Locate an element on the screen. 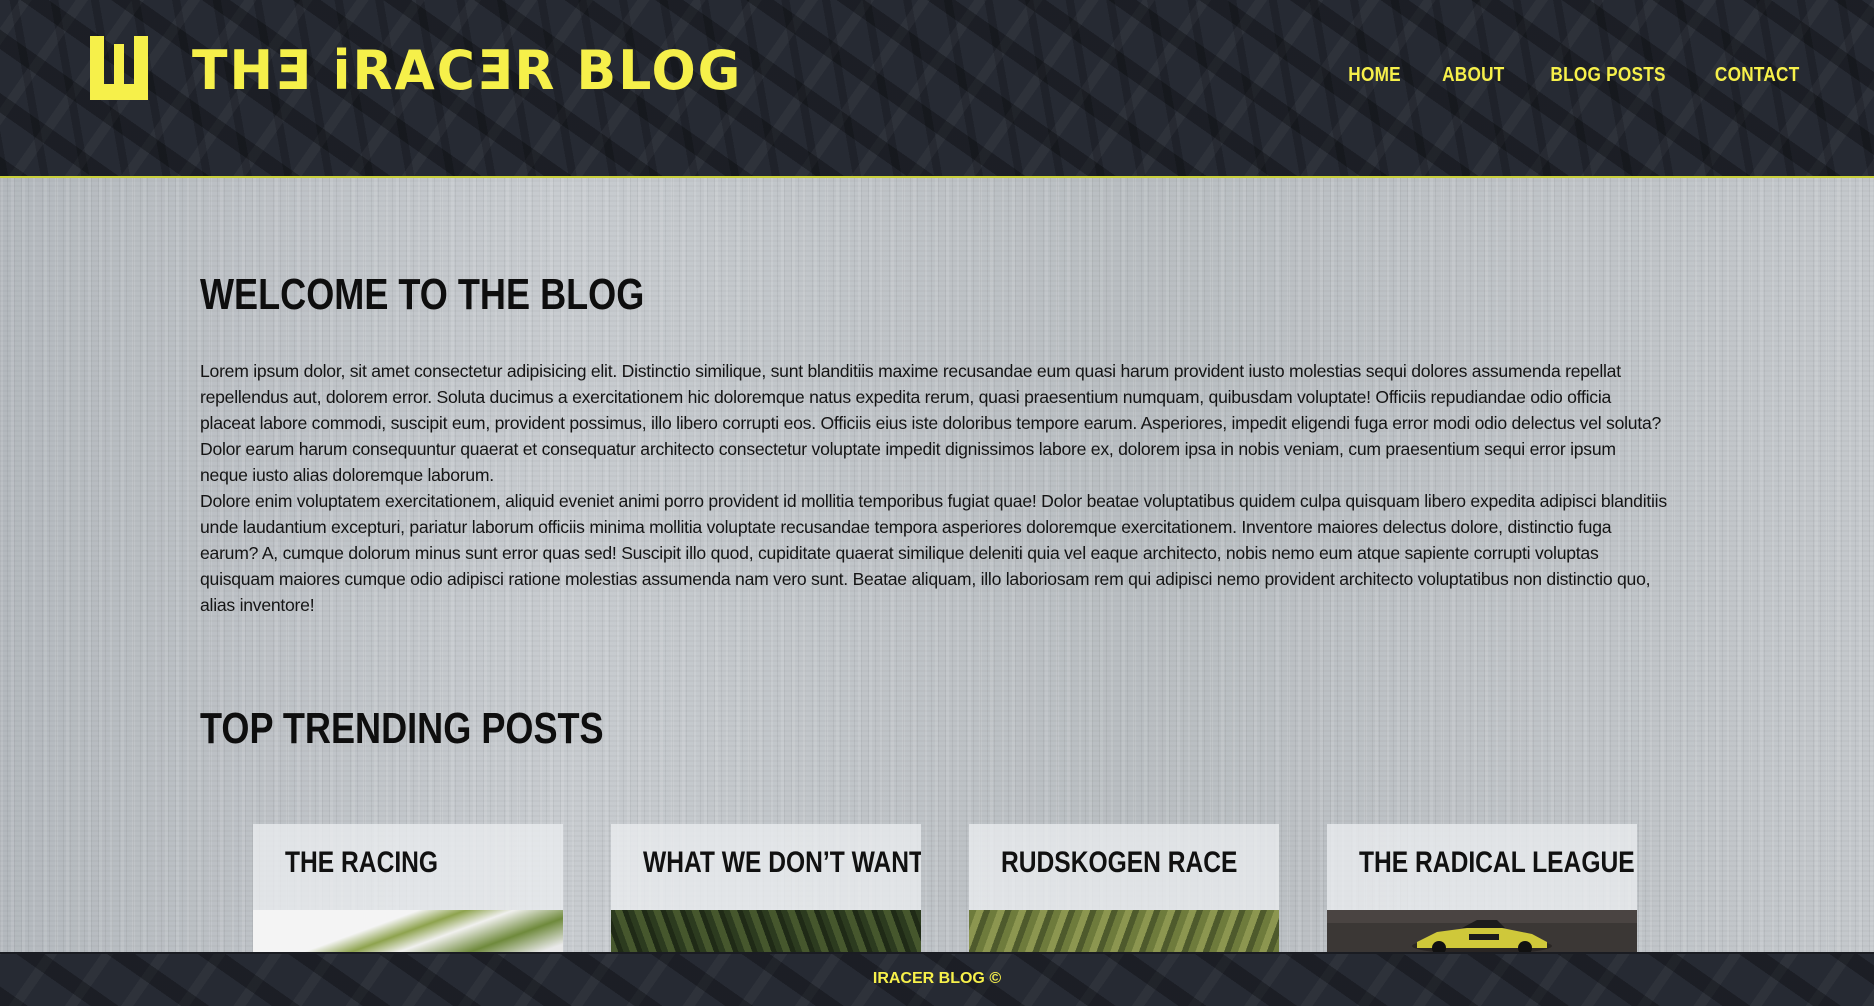 Image resolution: width=1874 pixels, height=1006 pixels. post-card-rudskogen-race: RUDSKOGEN RACE is located at coordinates (1124, 894).